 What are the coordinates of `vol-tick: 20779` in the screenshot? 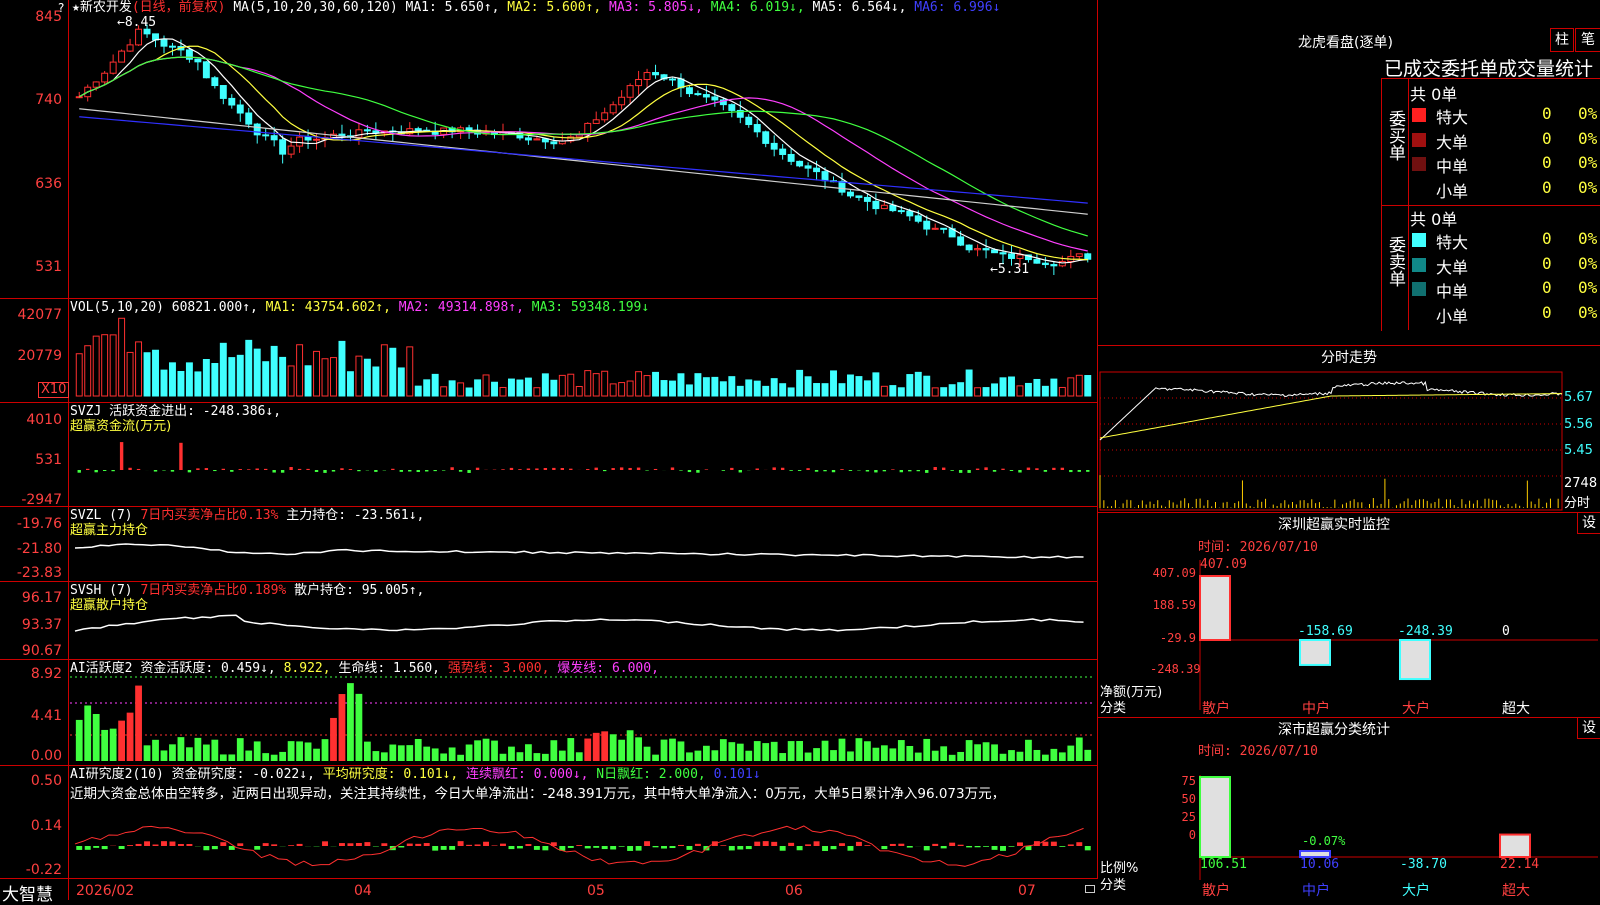 It's located at (31, 356).